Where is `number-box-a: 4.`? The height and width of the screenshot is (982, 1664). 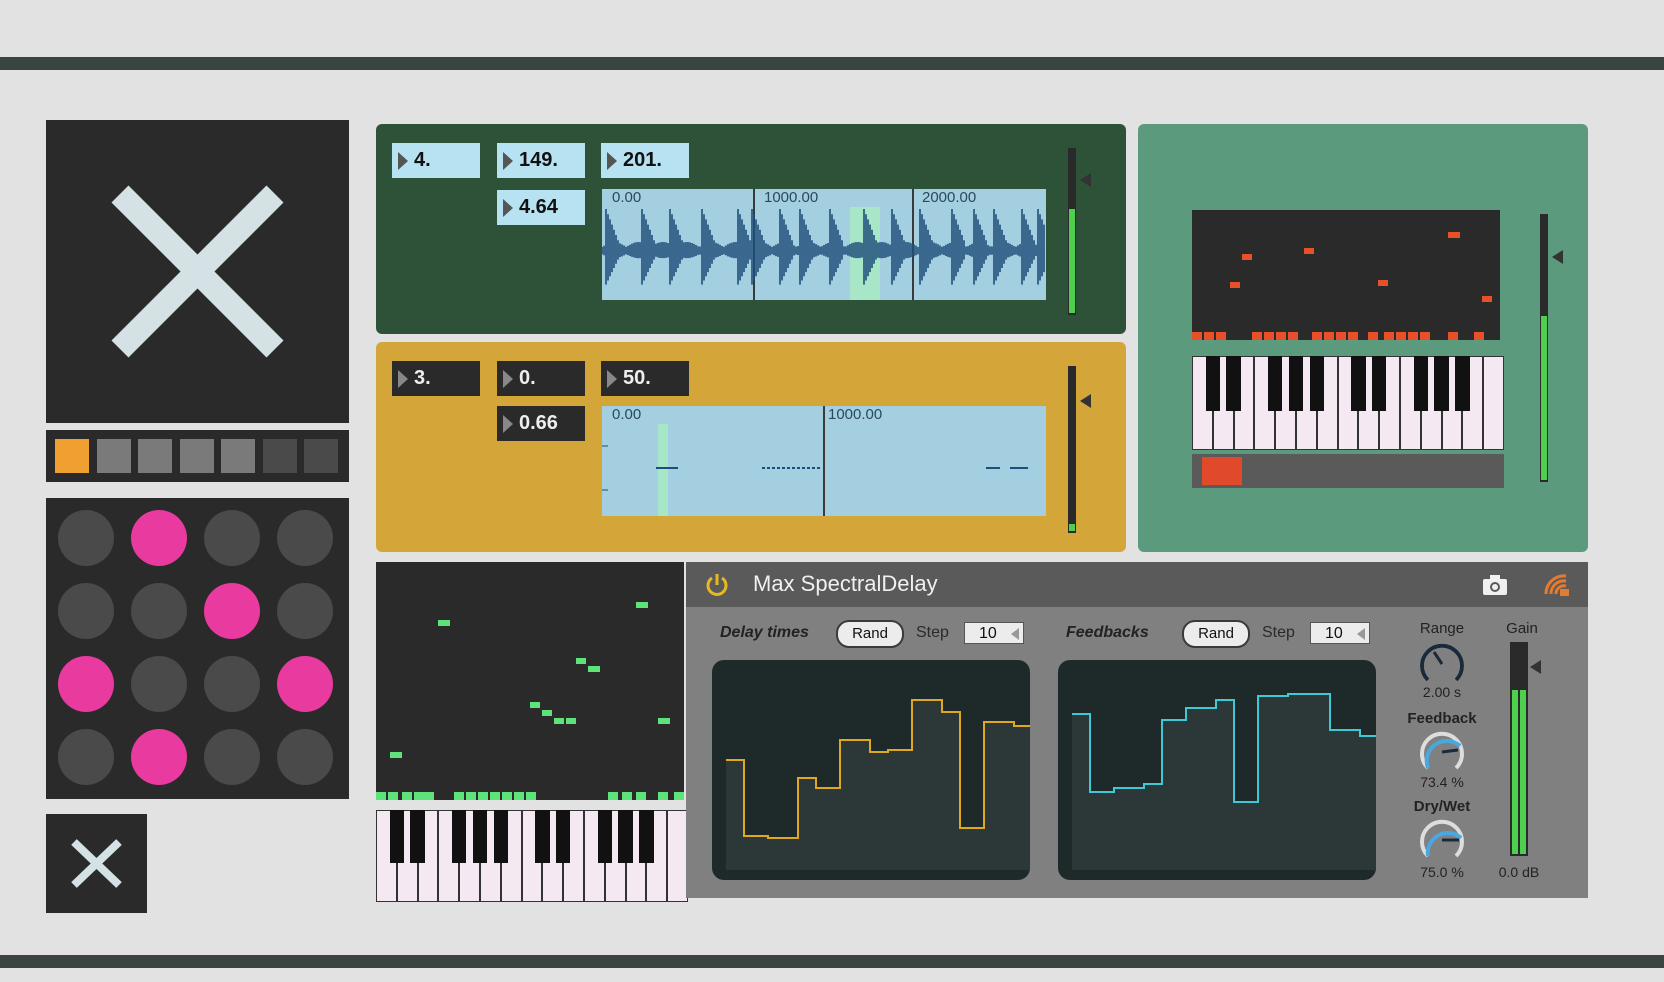
number-box-a: 4. is located at coordinates (436, 160).